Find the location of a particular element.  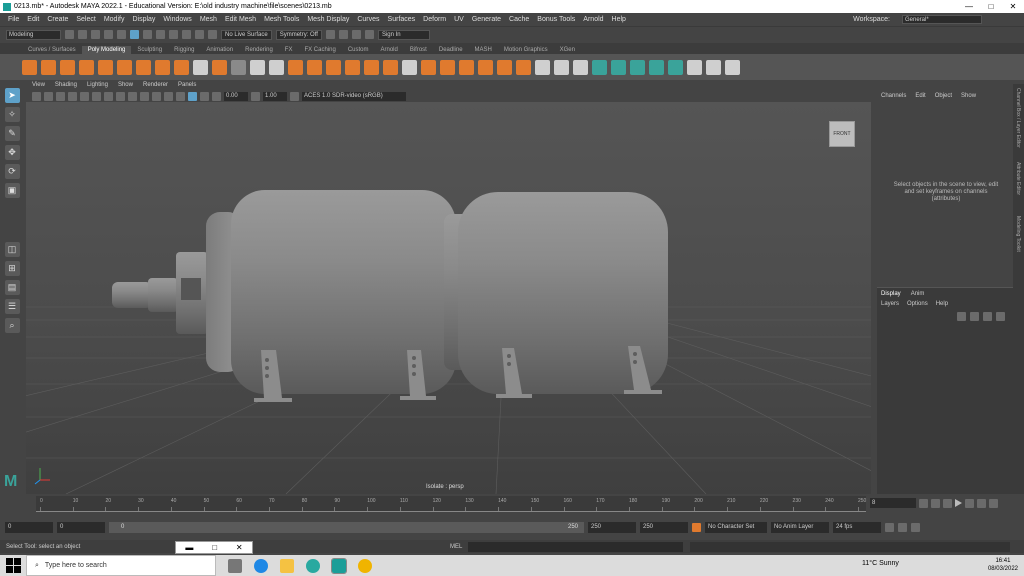

new-layer-icon is located at coordinates (961, 316).